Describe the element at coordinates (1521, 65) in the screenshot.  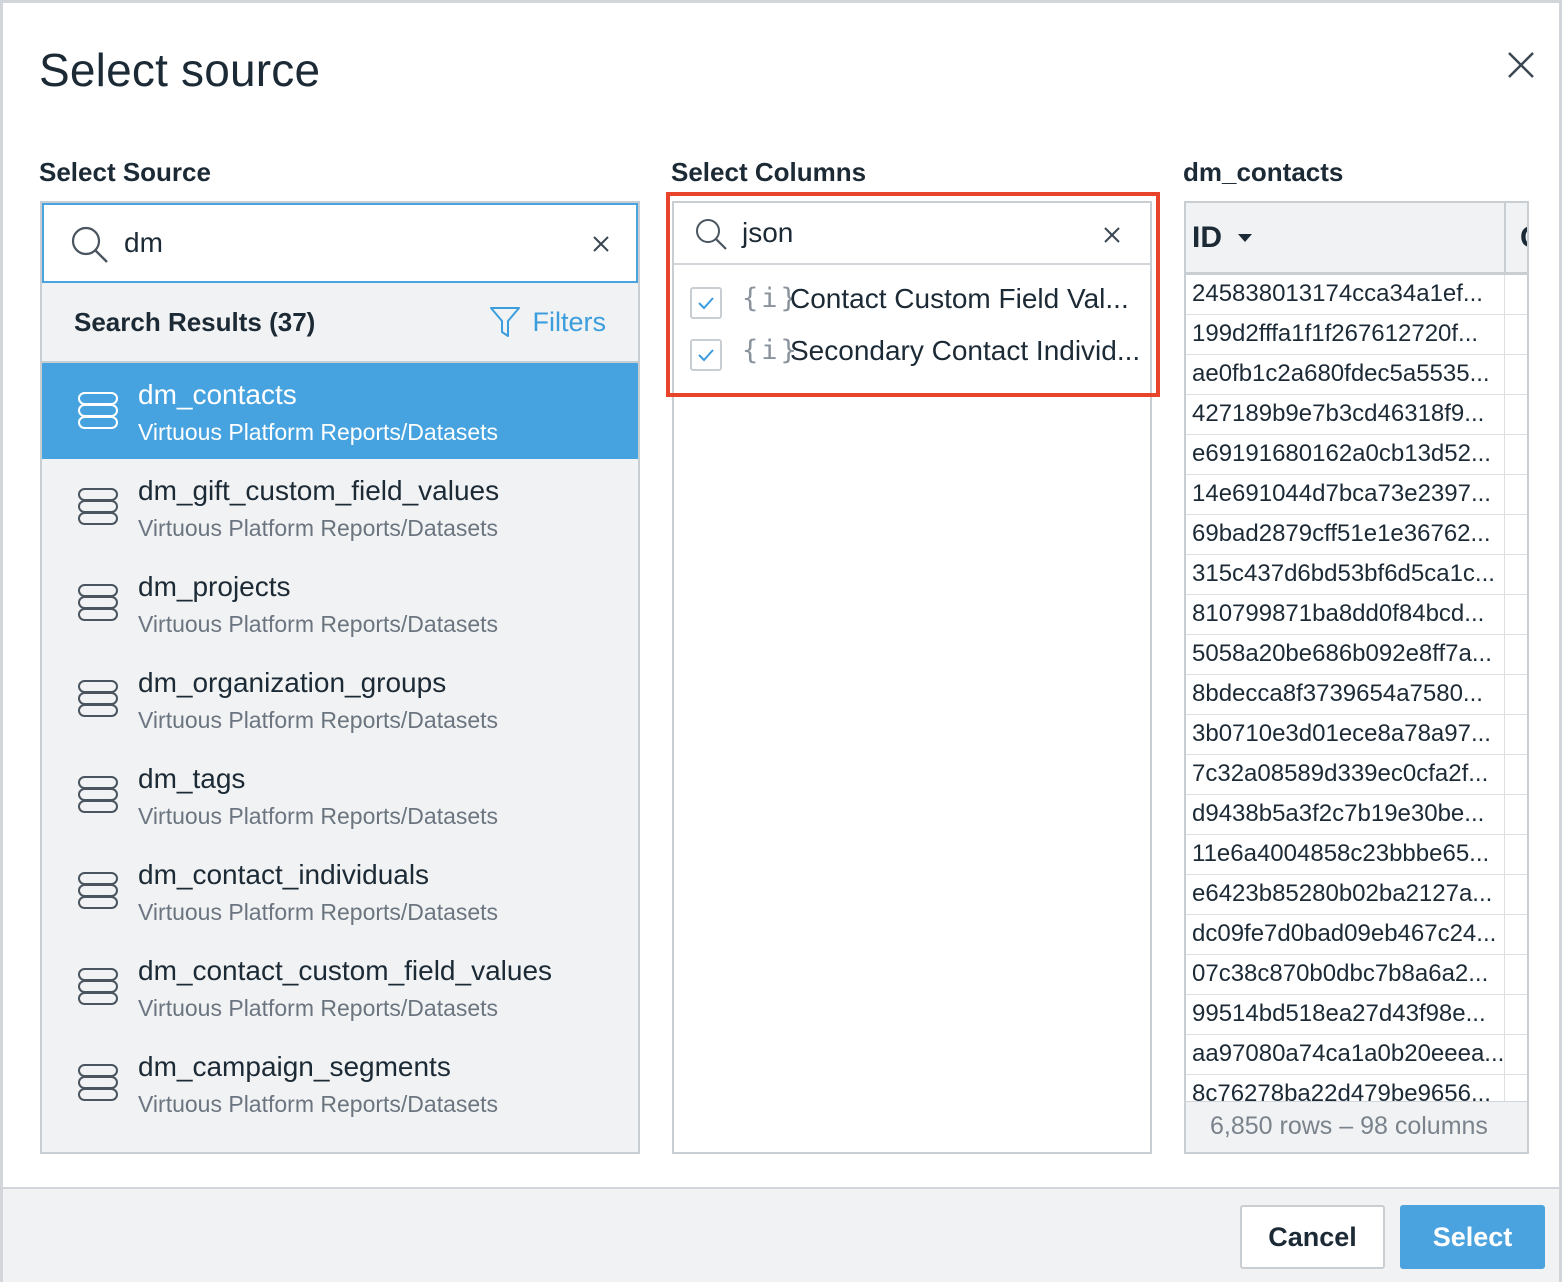
I see `close-icon` at that location.